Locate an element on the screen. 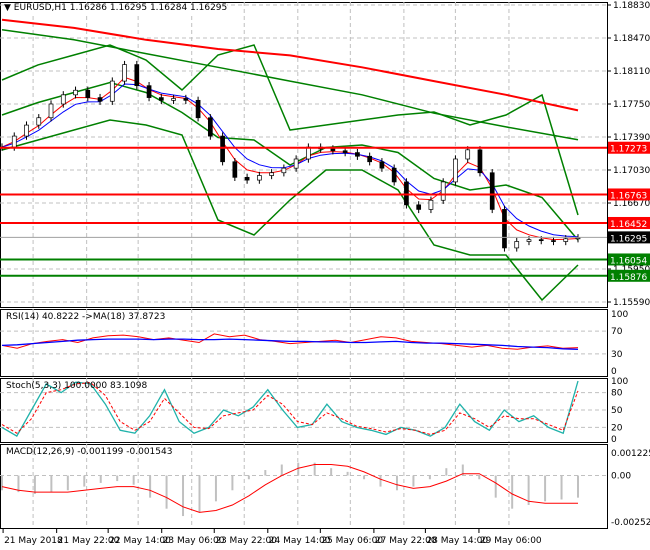 The height and width of the screenshot is (550, 650). y-tick-label: 1.17030 is located at coordinates (631, 171).